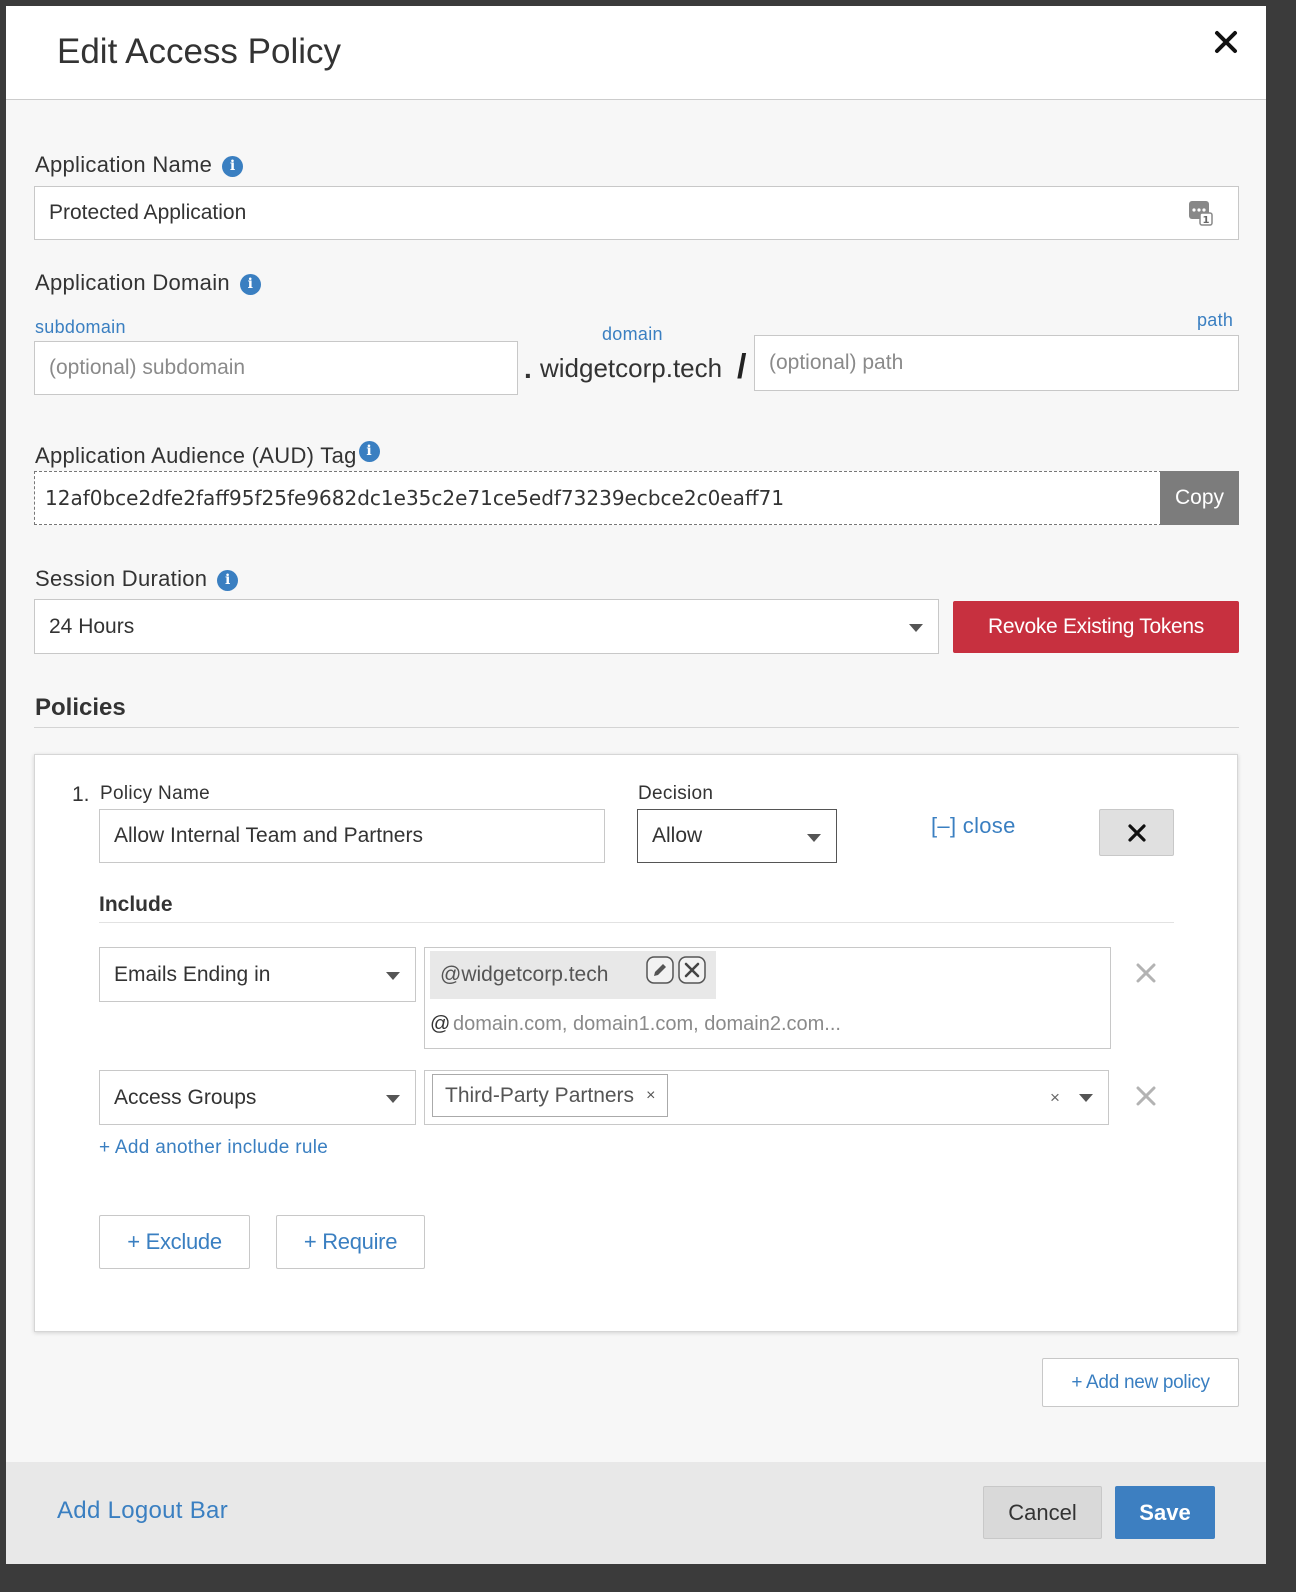  I want to click on policy-name-input: Allow Internal Team and Partners, so click(352, 836).